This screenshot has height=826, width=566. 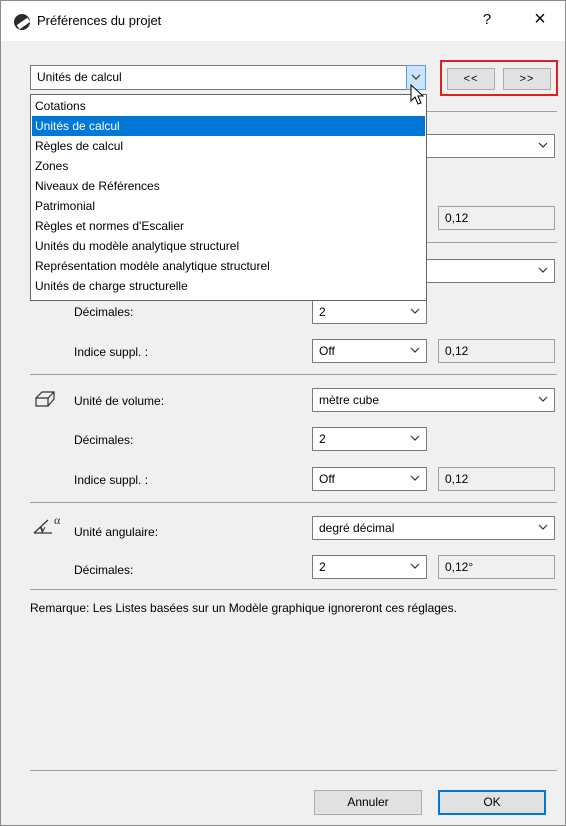 I want to click on divider-angle, so click(x=293, y=589).